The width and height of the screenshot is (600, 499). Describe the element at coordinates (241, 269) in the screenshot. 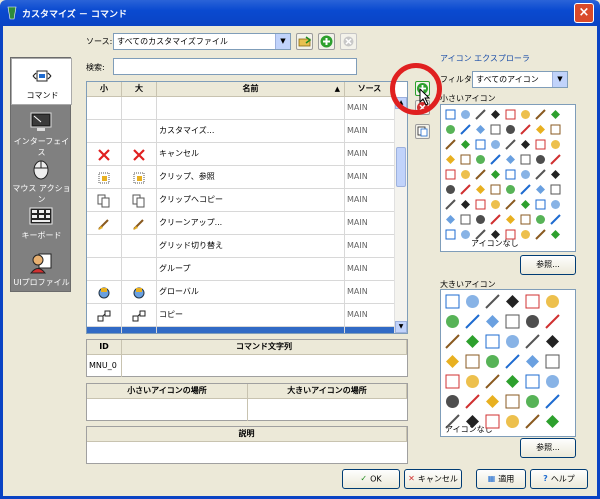

I see `table-row: グループ MAIN` at that location.